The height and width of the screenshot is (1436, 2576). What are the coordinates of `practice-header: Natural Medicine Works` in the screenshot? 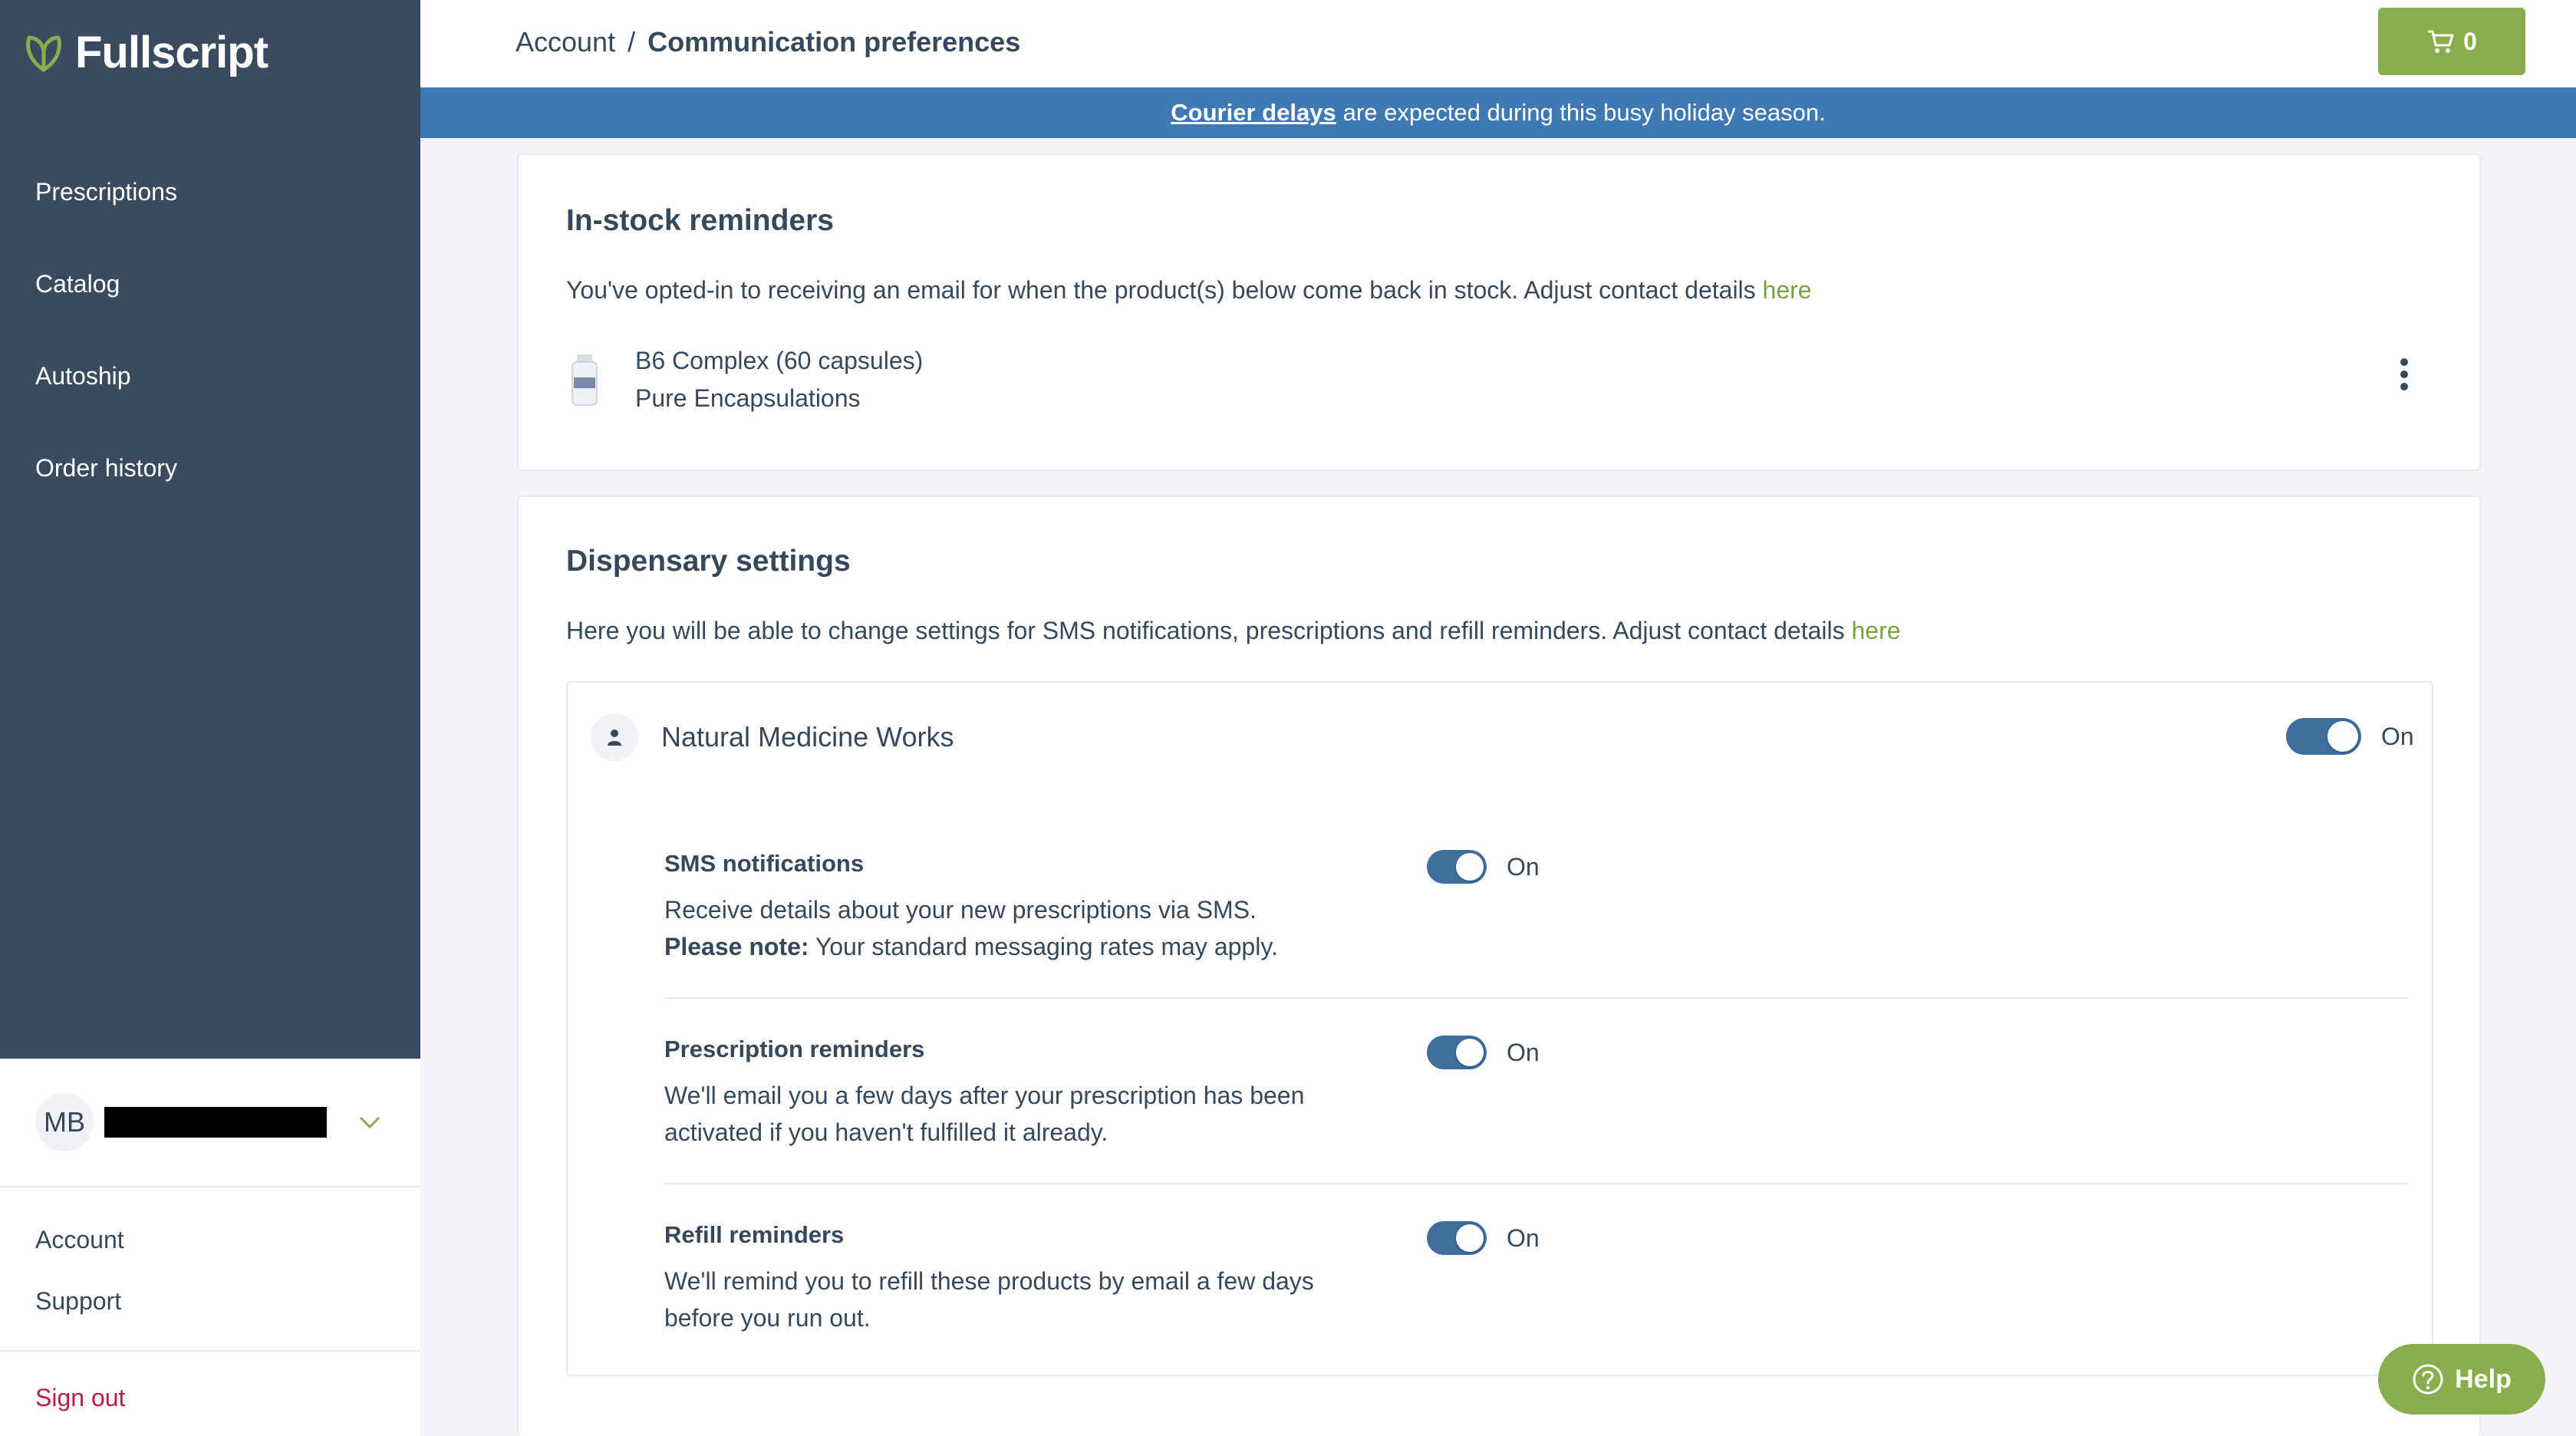 It's located at (772, 737).